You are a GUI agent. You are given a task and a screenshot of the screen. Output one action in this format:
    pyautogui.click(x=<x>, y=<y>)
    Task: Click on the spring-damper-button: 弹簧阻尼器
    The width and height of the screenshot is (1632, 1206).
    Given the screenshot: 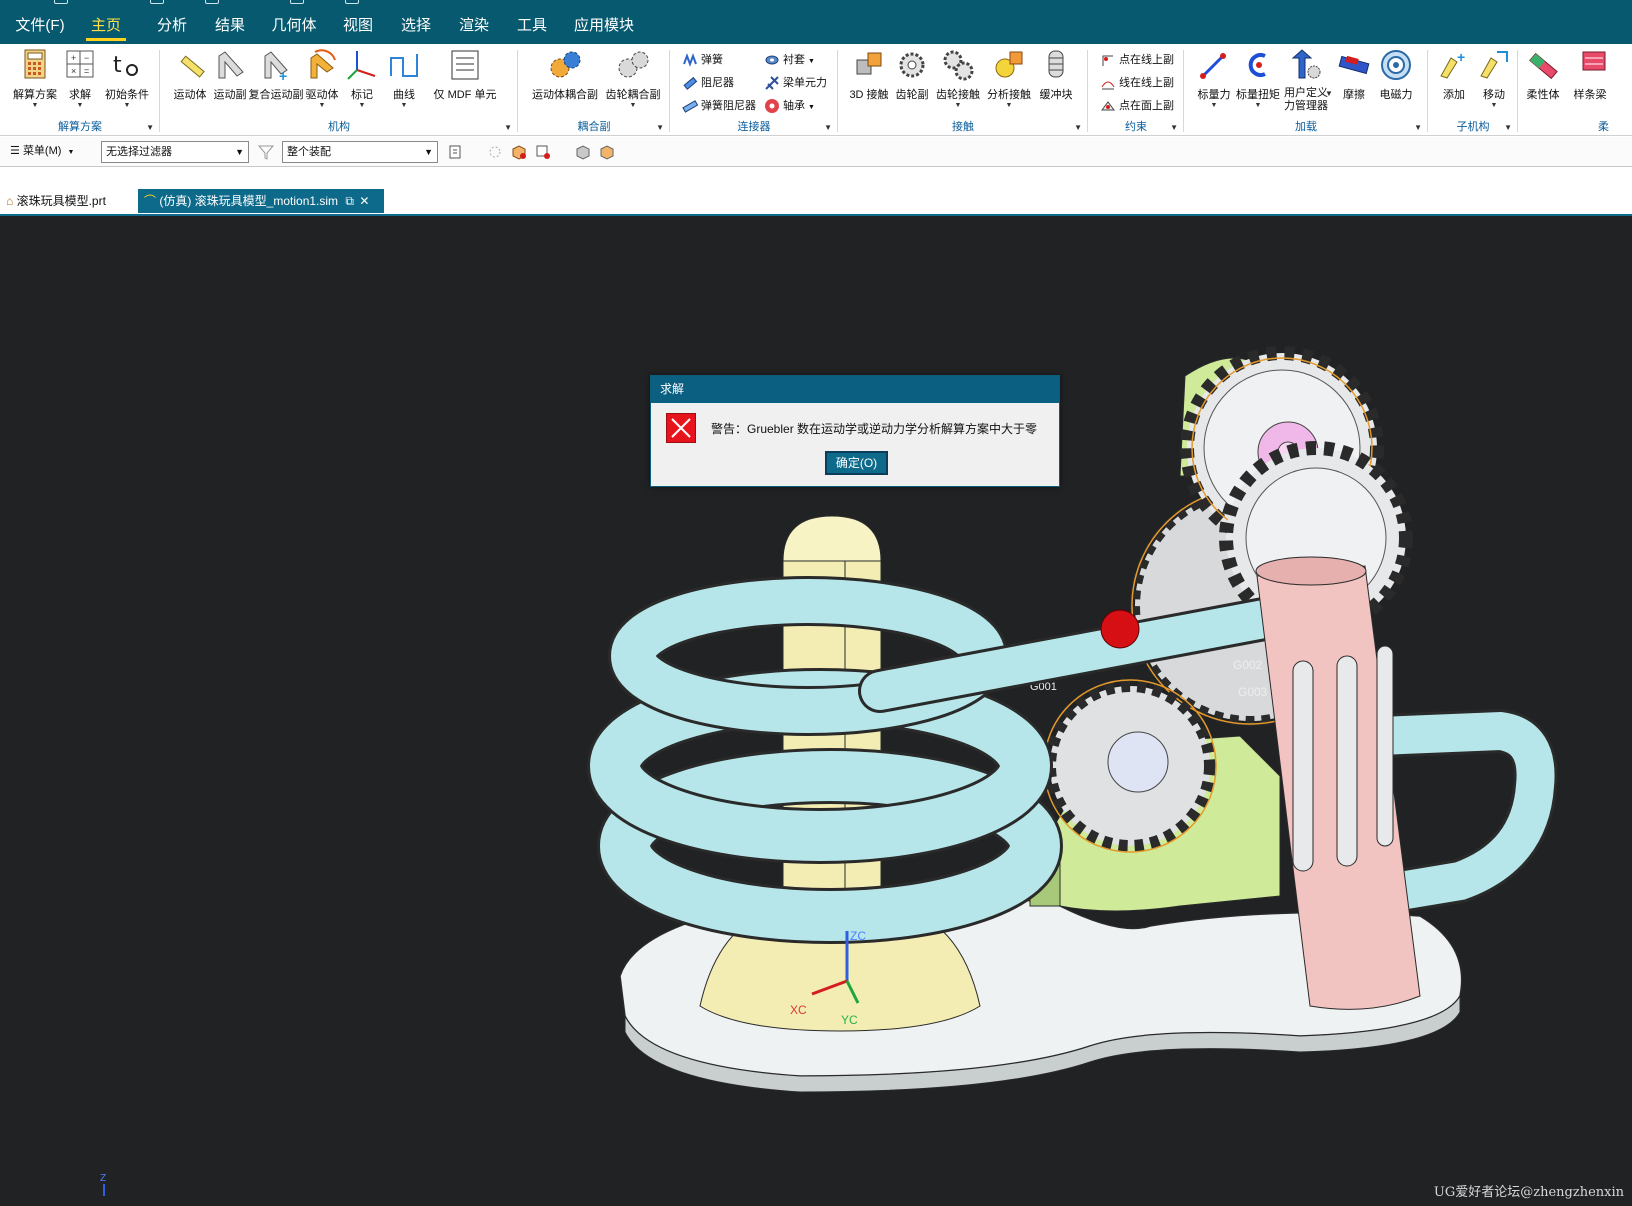 What is the action you would take?
    pyautogui.click(x=719, y=106)
    